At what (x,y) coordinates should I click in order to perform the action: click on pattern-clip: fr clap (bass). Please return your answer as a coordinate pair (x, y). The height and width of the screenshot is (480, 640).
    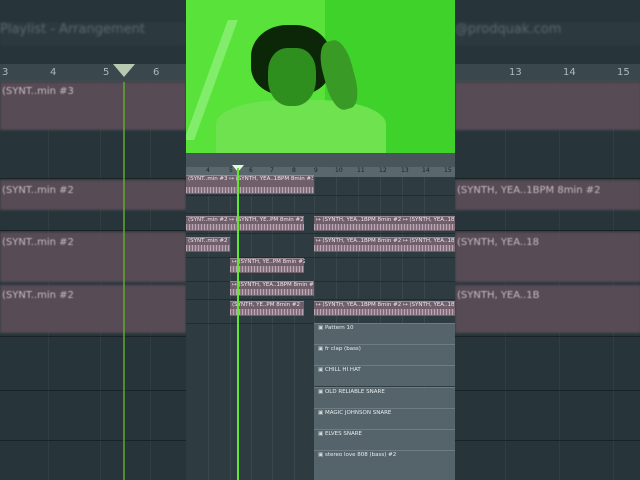
    Looking at the image, I should click on (384, 354).